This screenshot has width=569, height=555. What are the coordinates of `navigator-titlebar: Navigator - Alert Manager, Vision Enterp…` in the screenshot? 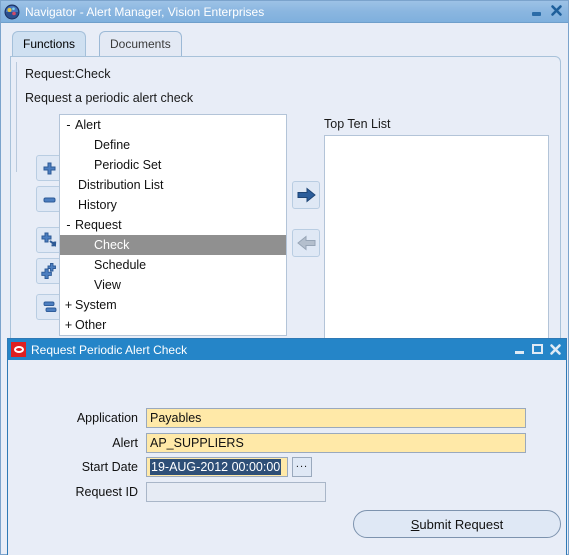 It's located at (284, 12).